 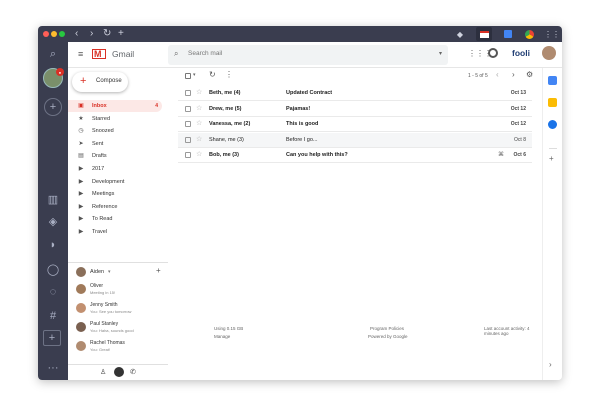 What do you see at coordinates (520, 139) in the screenshot?
I see `email-date: Oct 8` at bounding box center [520, 139].